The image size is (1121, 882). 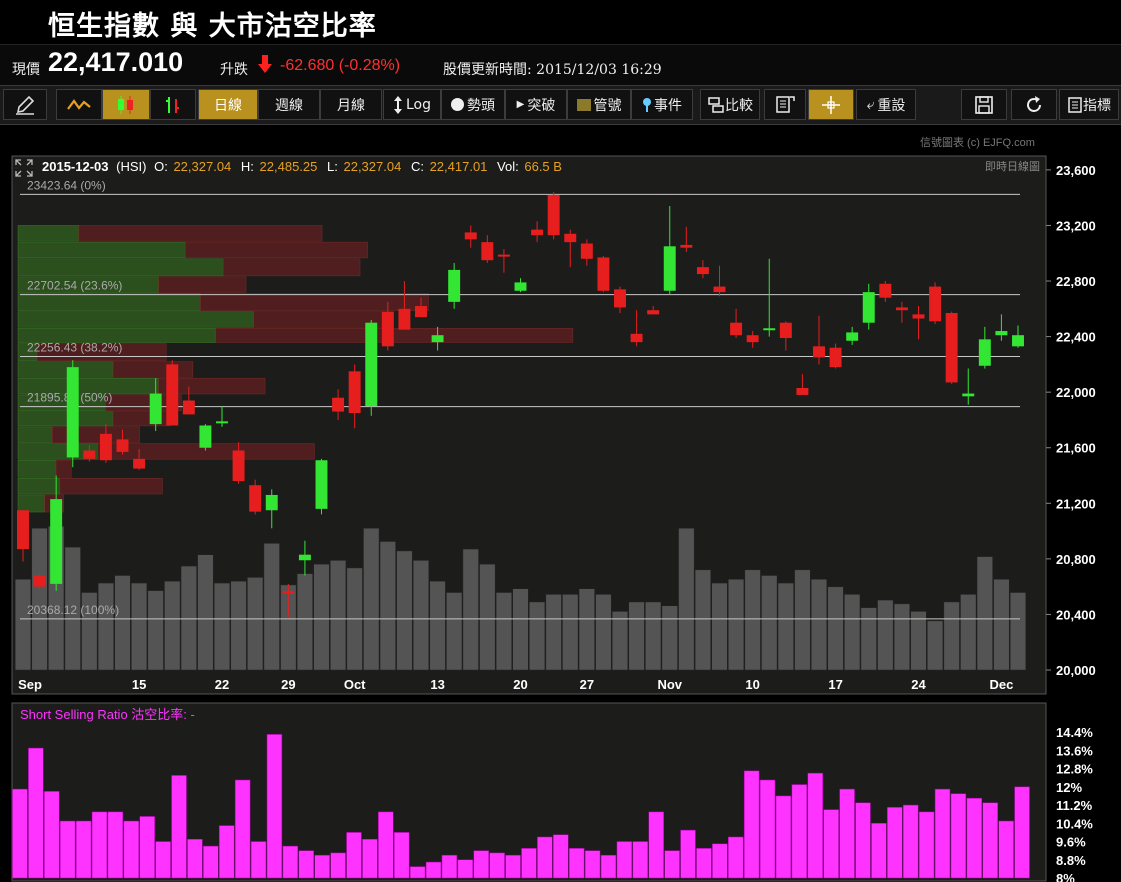 I want to click on refresh-icon, so click(x=1034, y=103).